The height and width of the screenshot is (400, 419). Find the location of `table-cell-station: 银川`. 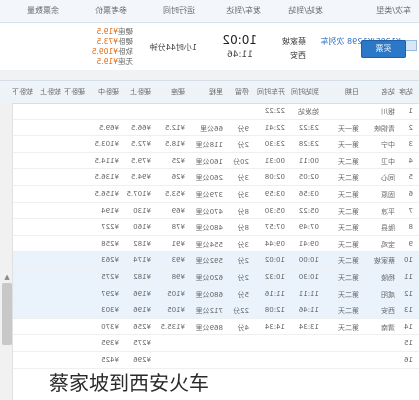

table-cell-station: 银川 is located at coordinates (388, 112).